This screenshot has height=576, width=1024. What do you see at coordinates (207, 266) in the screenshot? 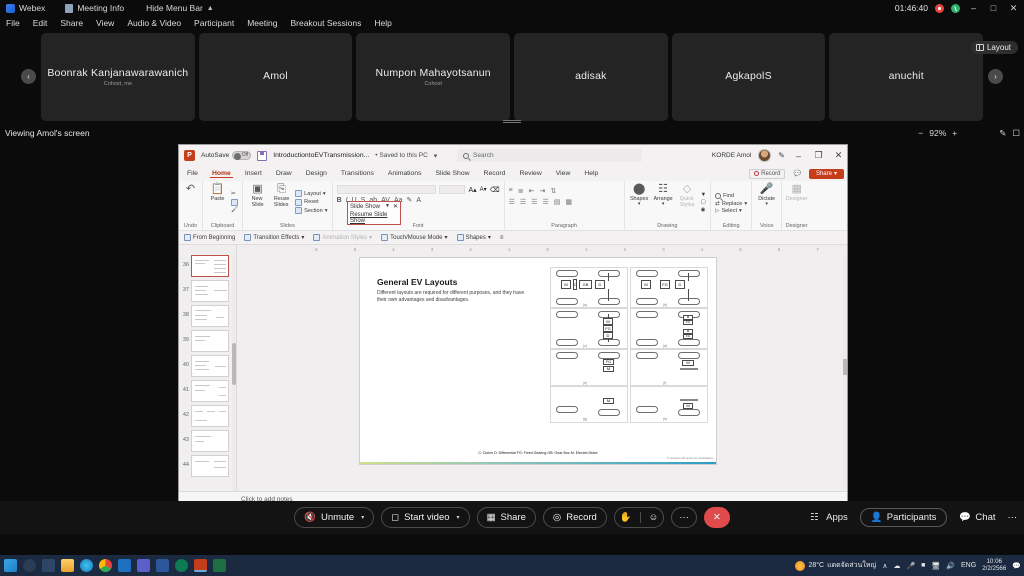
I see `thumbnail-item: 36` at bounding box center [207, 266].